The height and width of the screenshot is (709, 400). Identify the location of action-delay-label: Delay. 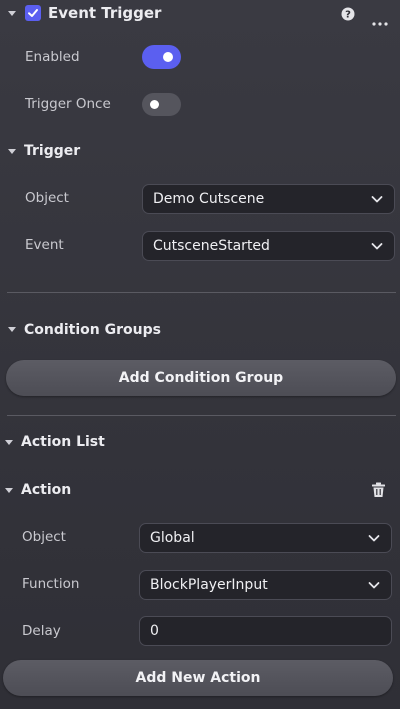
(41, 631).